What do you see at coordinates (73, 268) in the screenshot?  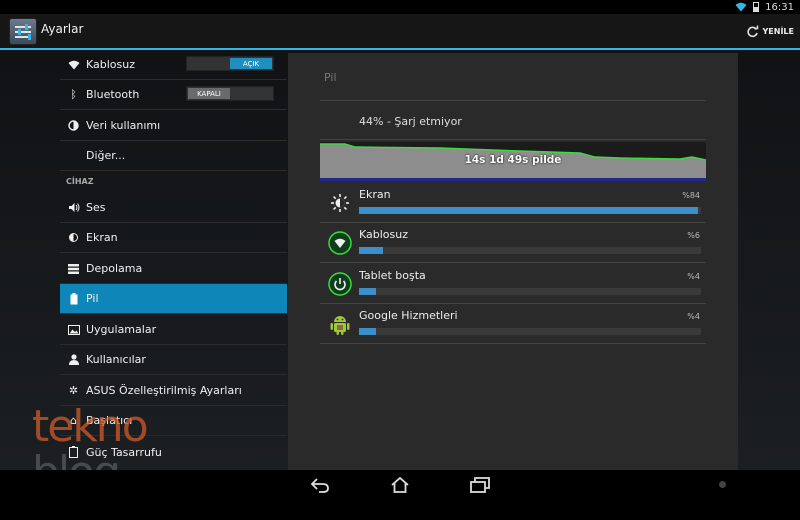 I see `storage-icon` at bounding box center [73, 268].